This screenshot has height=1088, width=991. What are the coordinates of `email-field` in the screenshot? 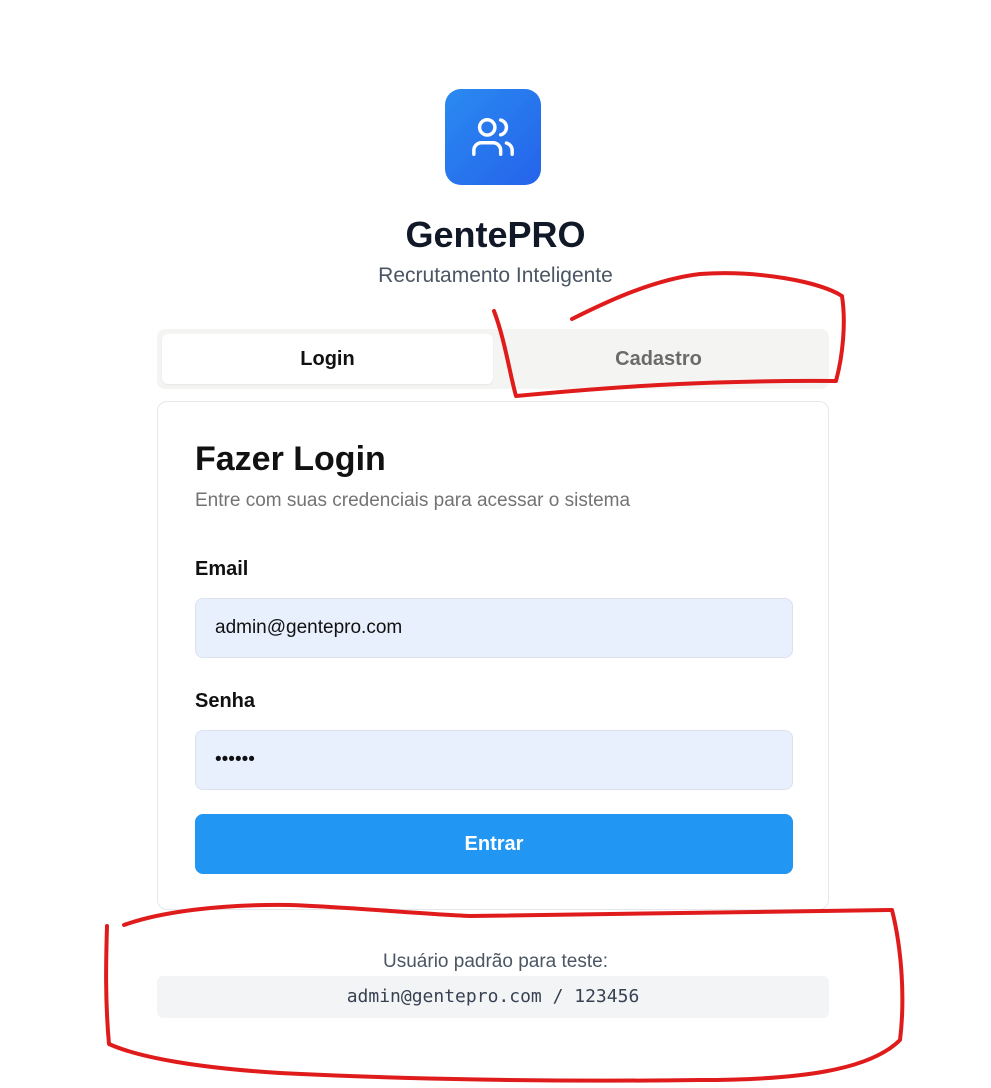 It's located at (494, 628).